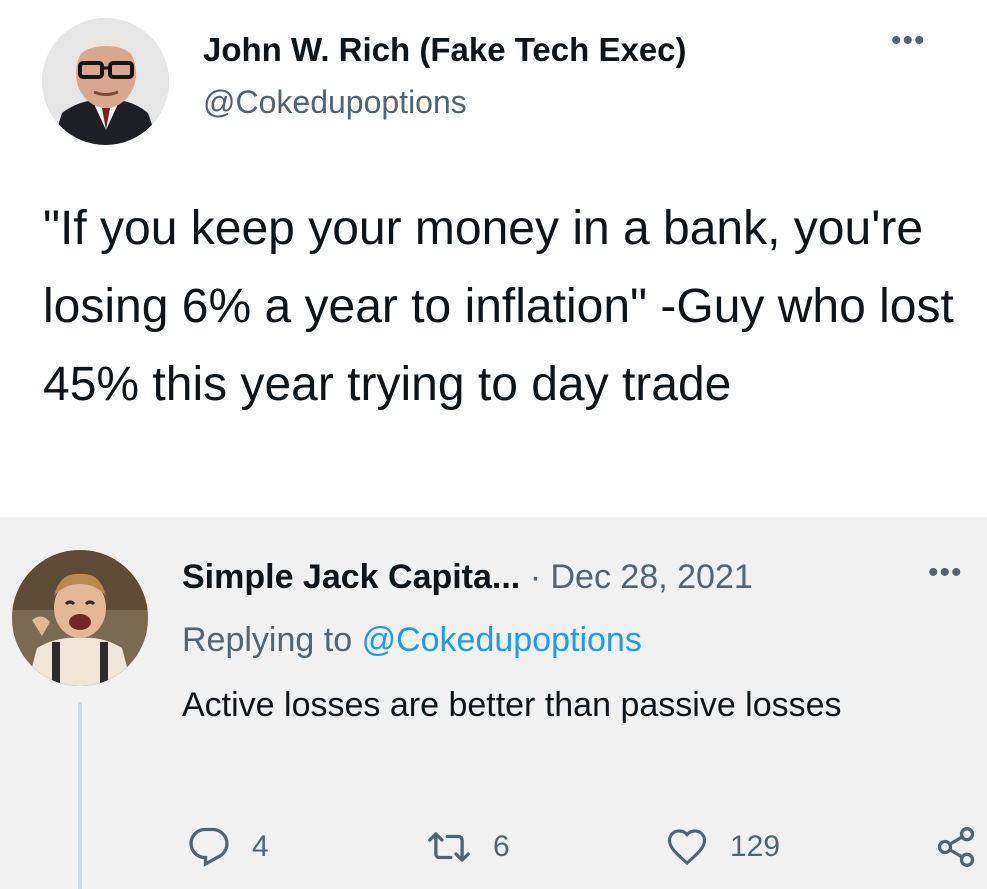  What do you see at coordinates (755, 846) in the screenshot?
I see `like-count: 129` at bounding box center [755, 846].